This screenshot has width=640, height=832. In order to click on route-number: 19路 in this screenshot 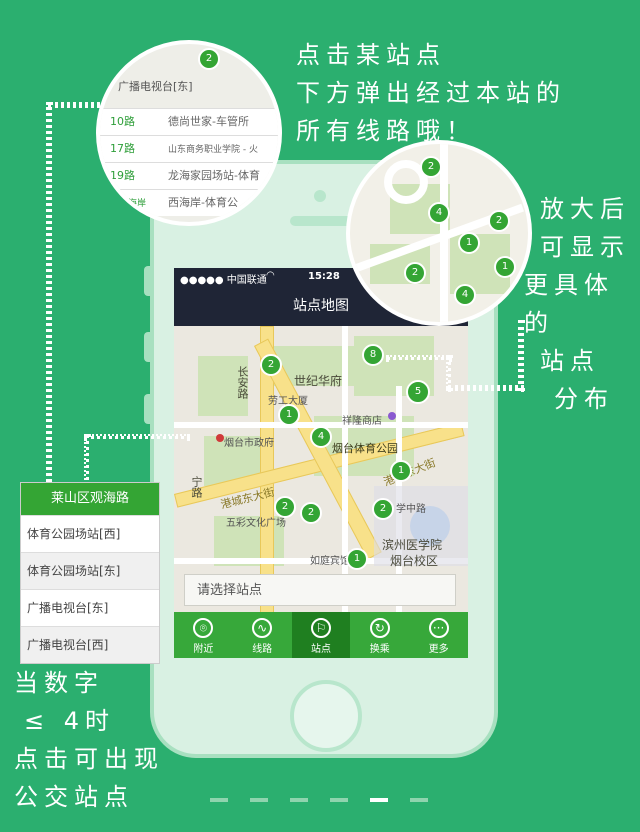, I will do `click(122, 175)`.